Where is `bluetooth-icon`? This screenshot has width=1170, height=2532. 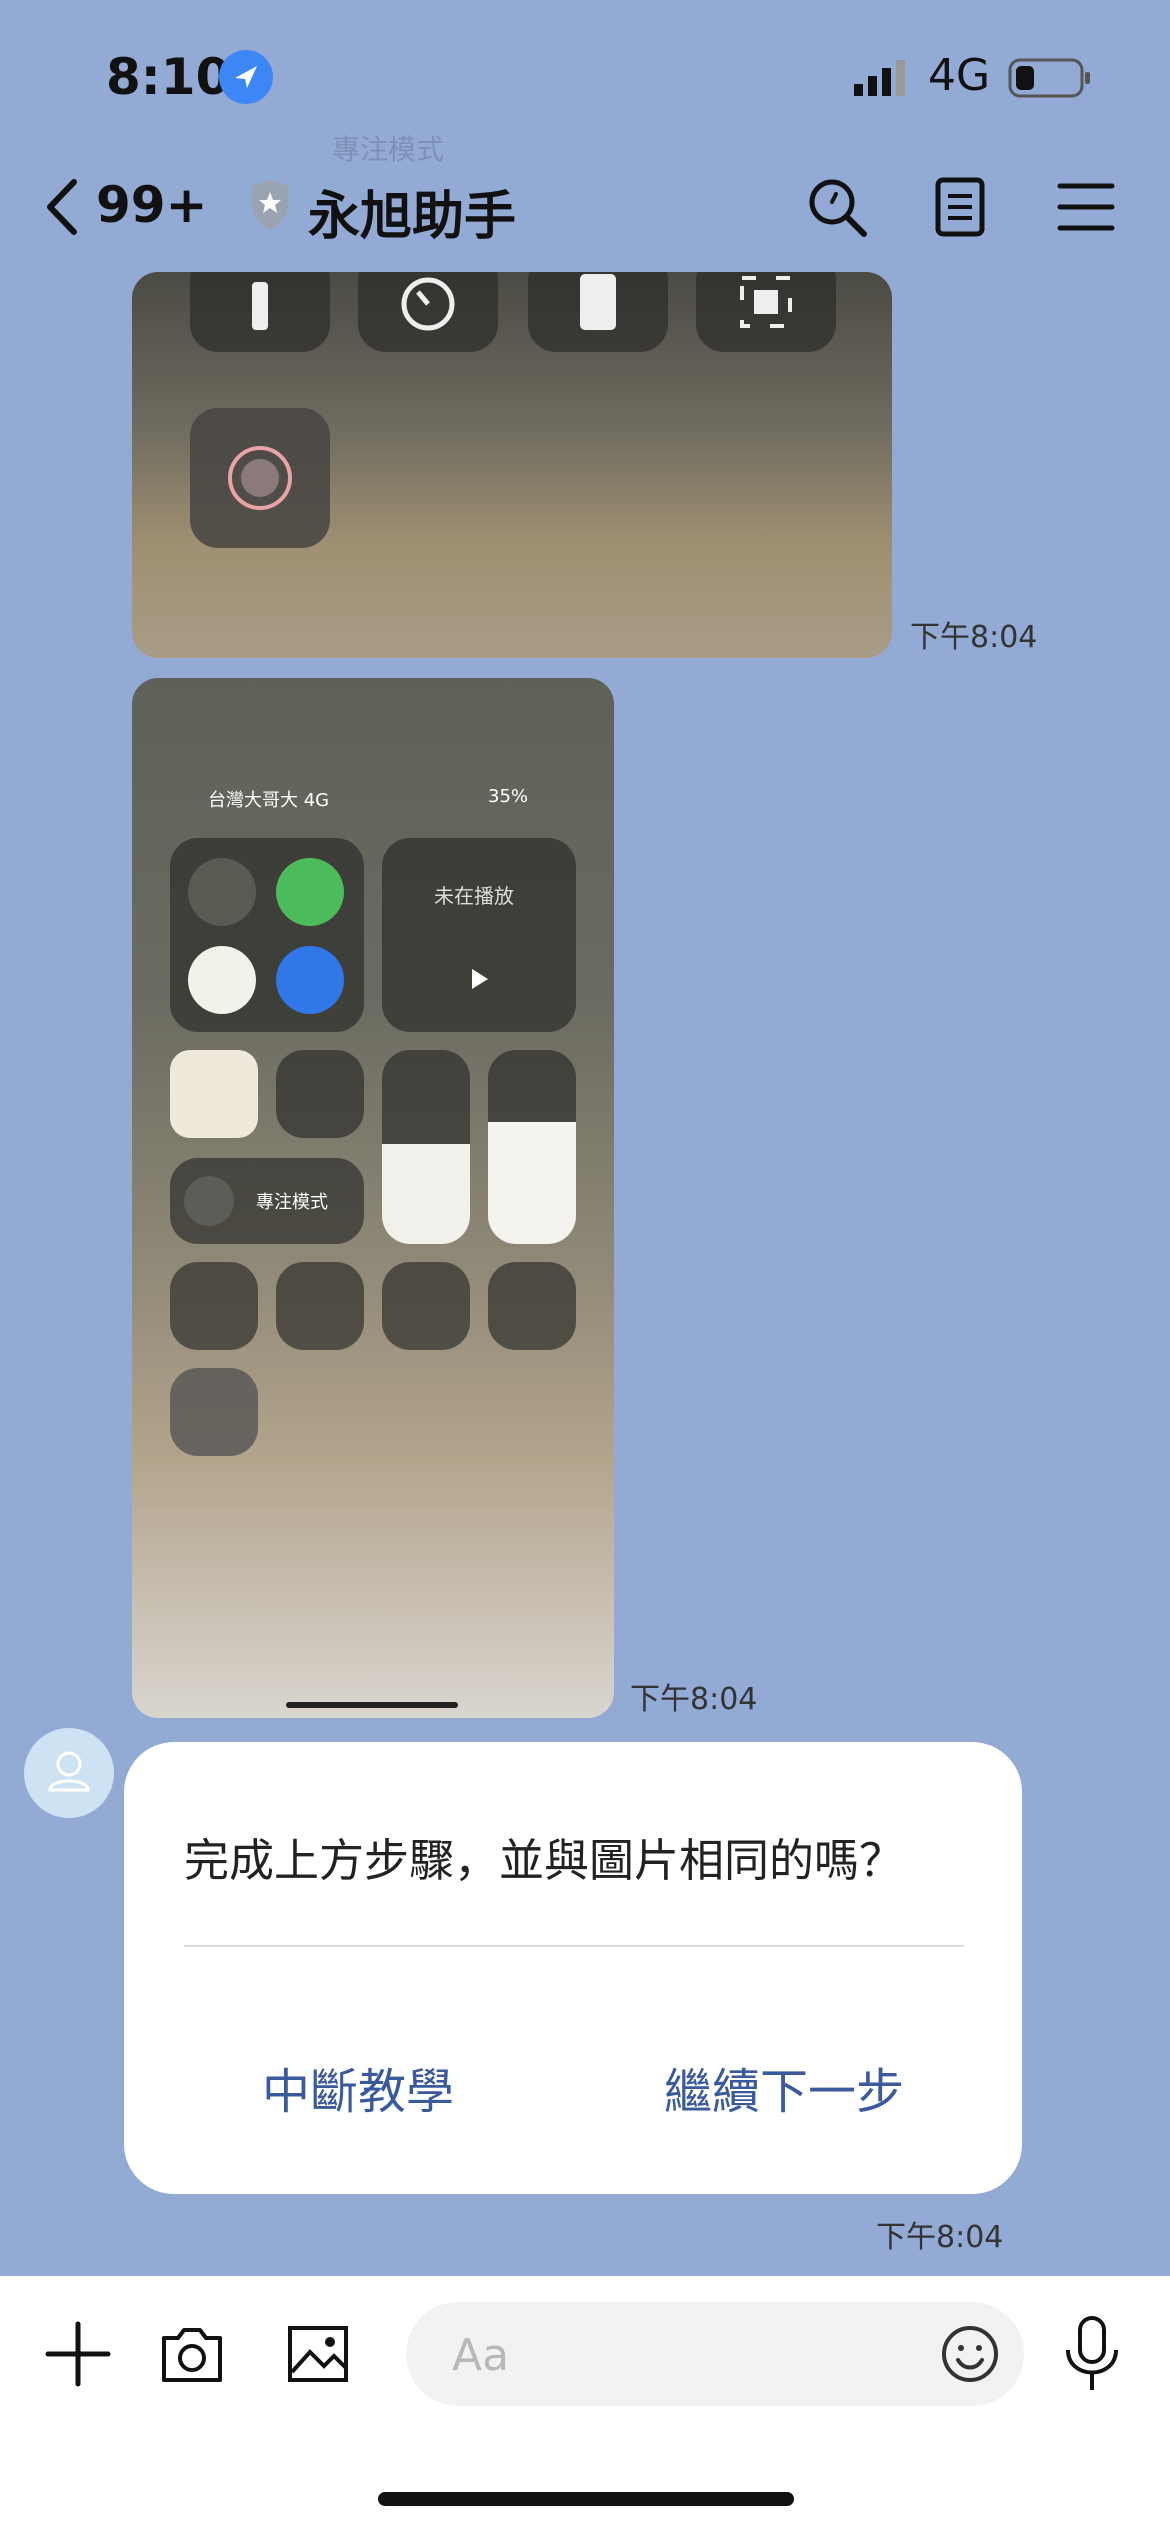
bluetooth-icon is located at coordinates (310, 980).